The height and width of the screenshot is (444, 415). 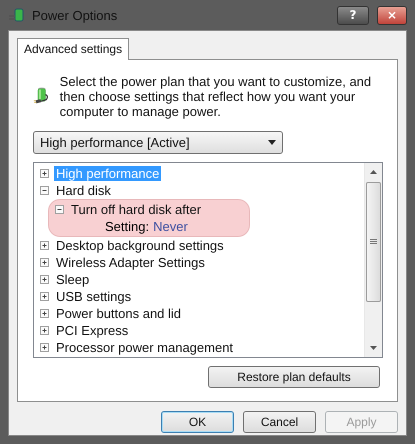 I want to click on tree-item: Turn off hard disk after, so click(x=136, y=209).